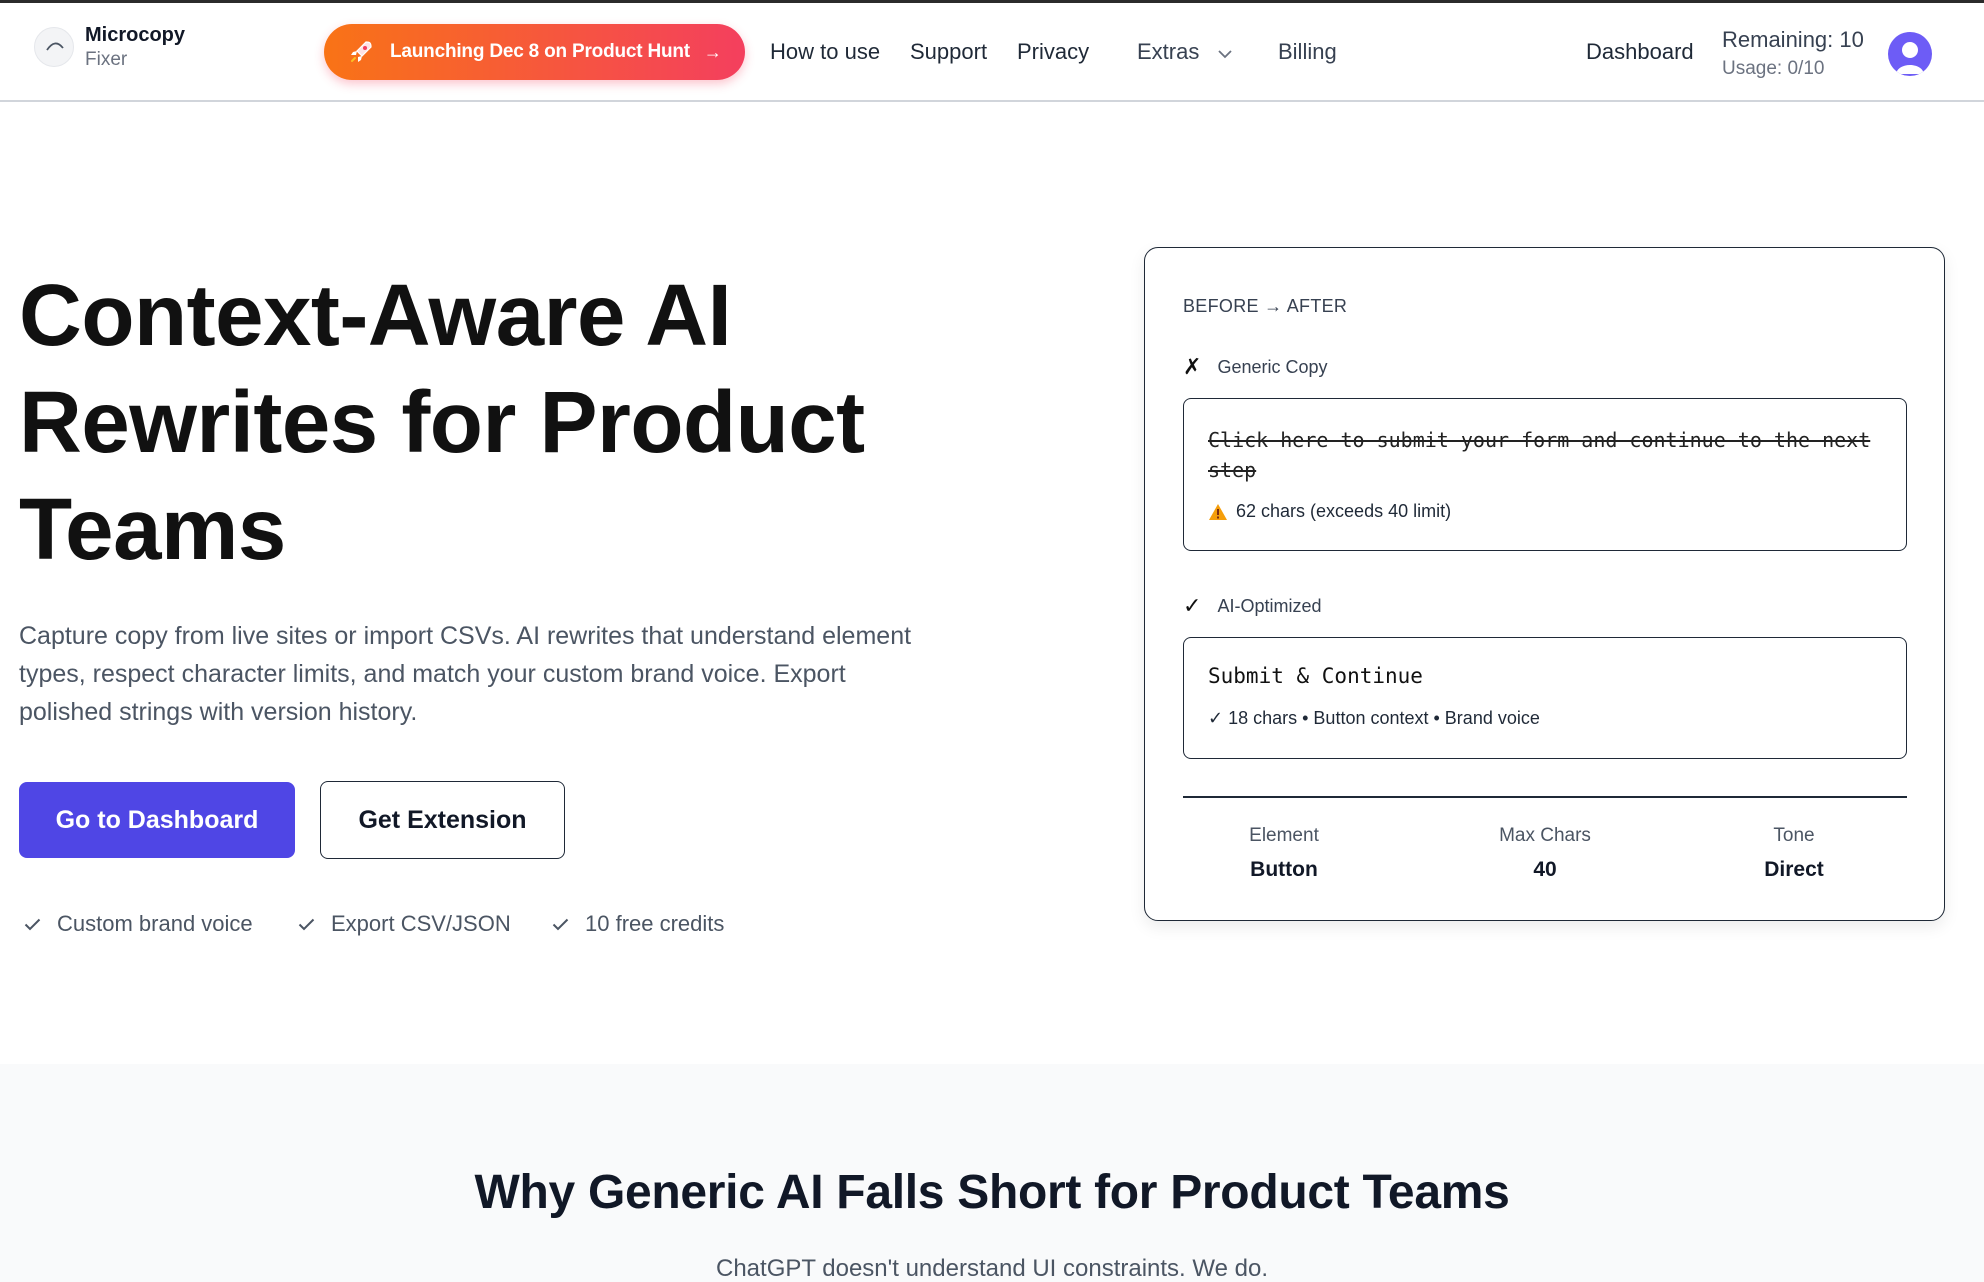  What do you see at coordinates (1545, 853) in the screenshot?
I see `stat-max-chars: Max Chars 40` at bounding box center [1545, 853].